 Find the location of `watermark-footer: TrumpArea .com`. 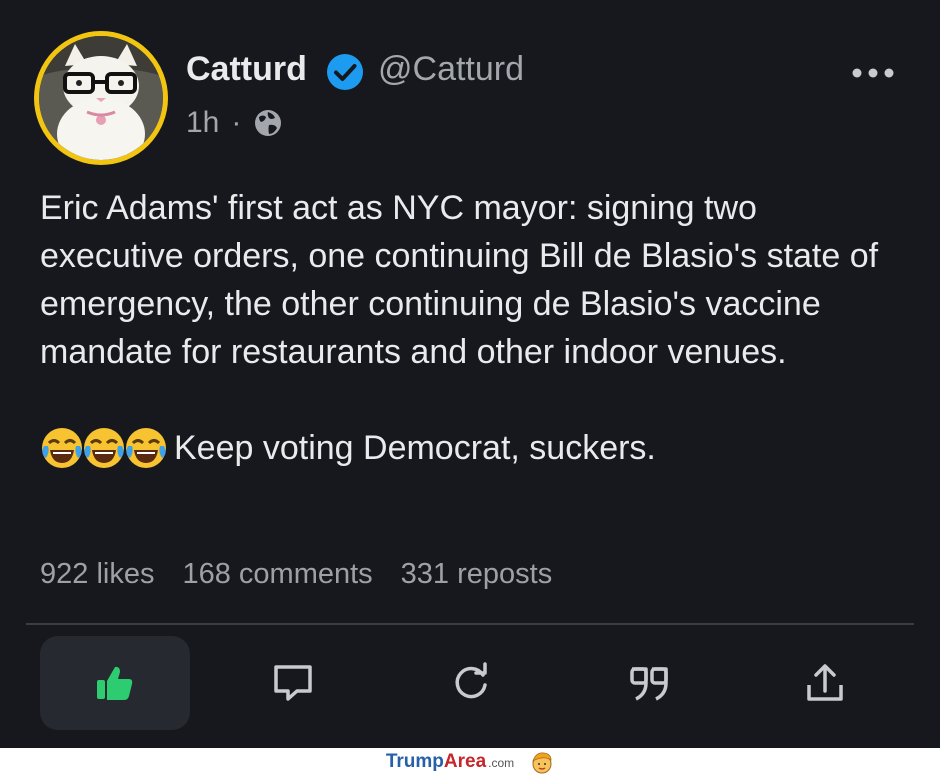

watermark-footer: TrumpArea .com is located at coordinates (470, 762).